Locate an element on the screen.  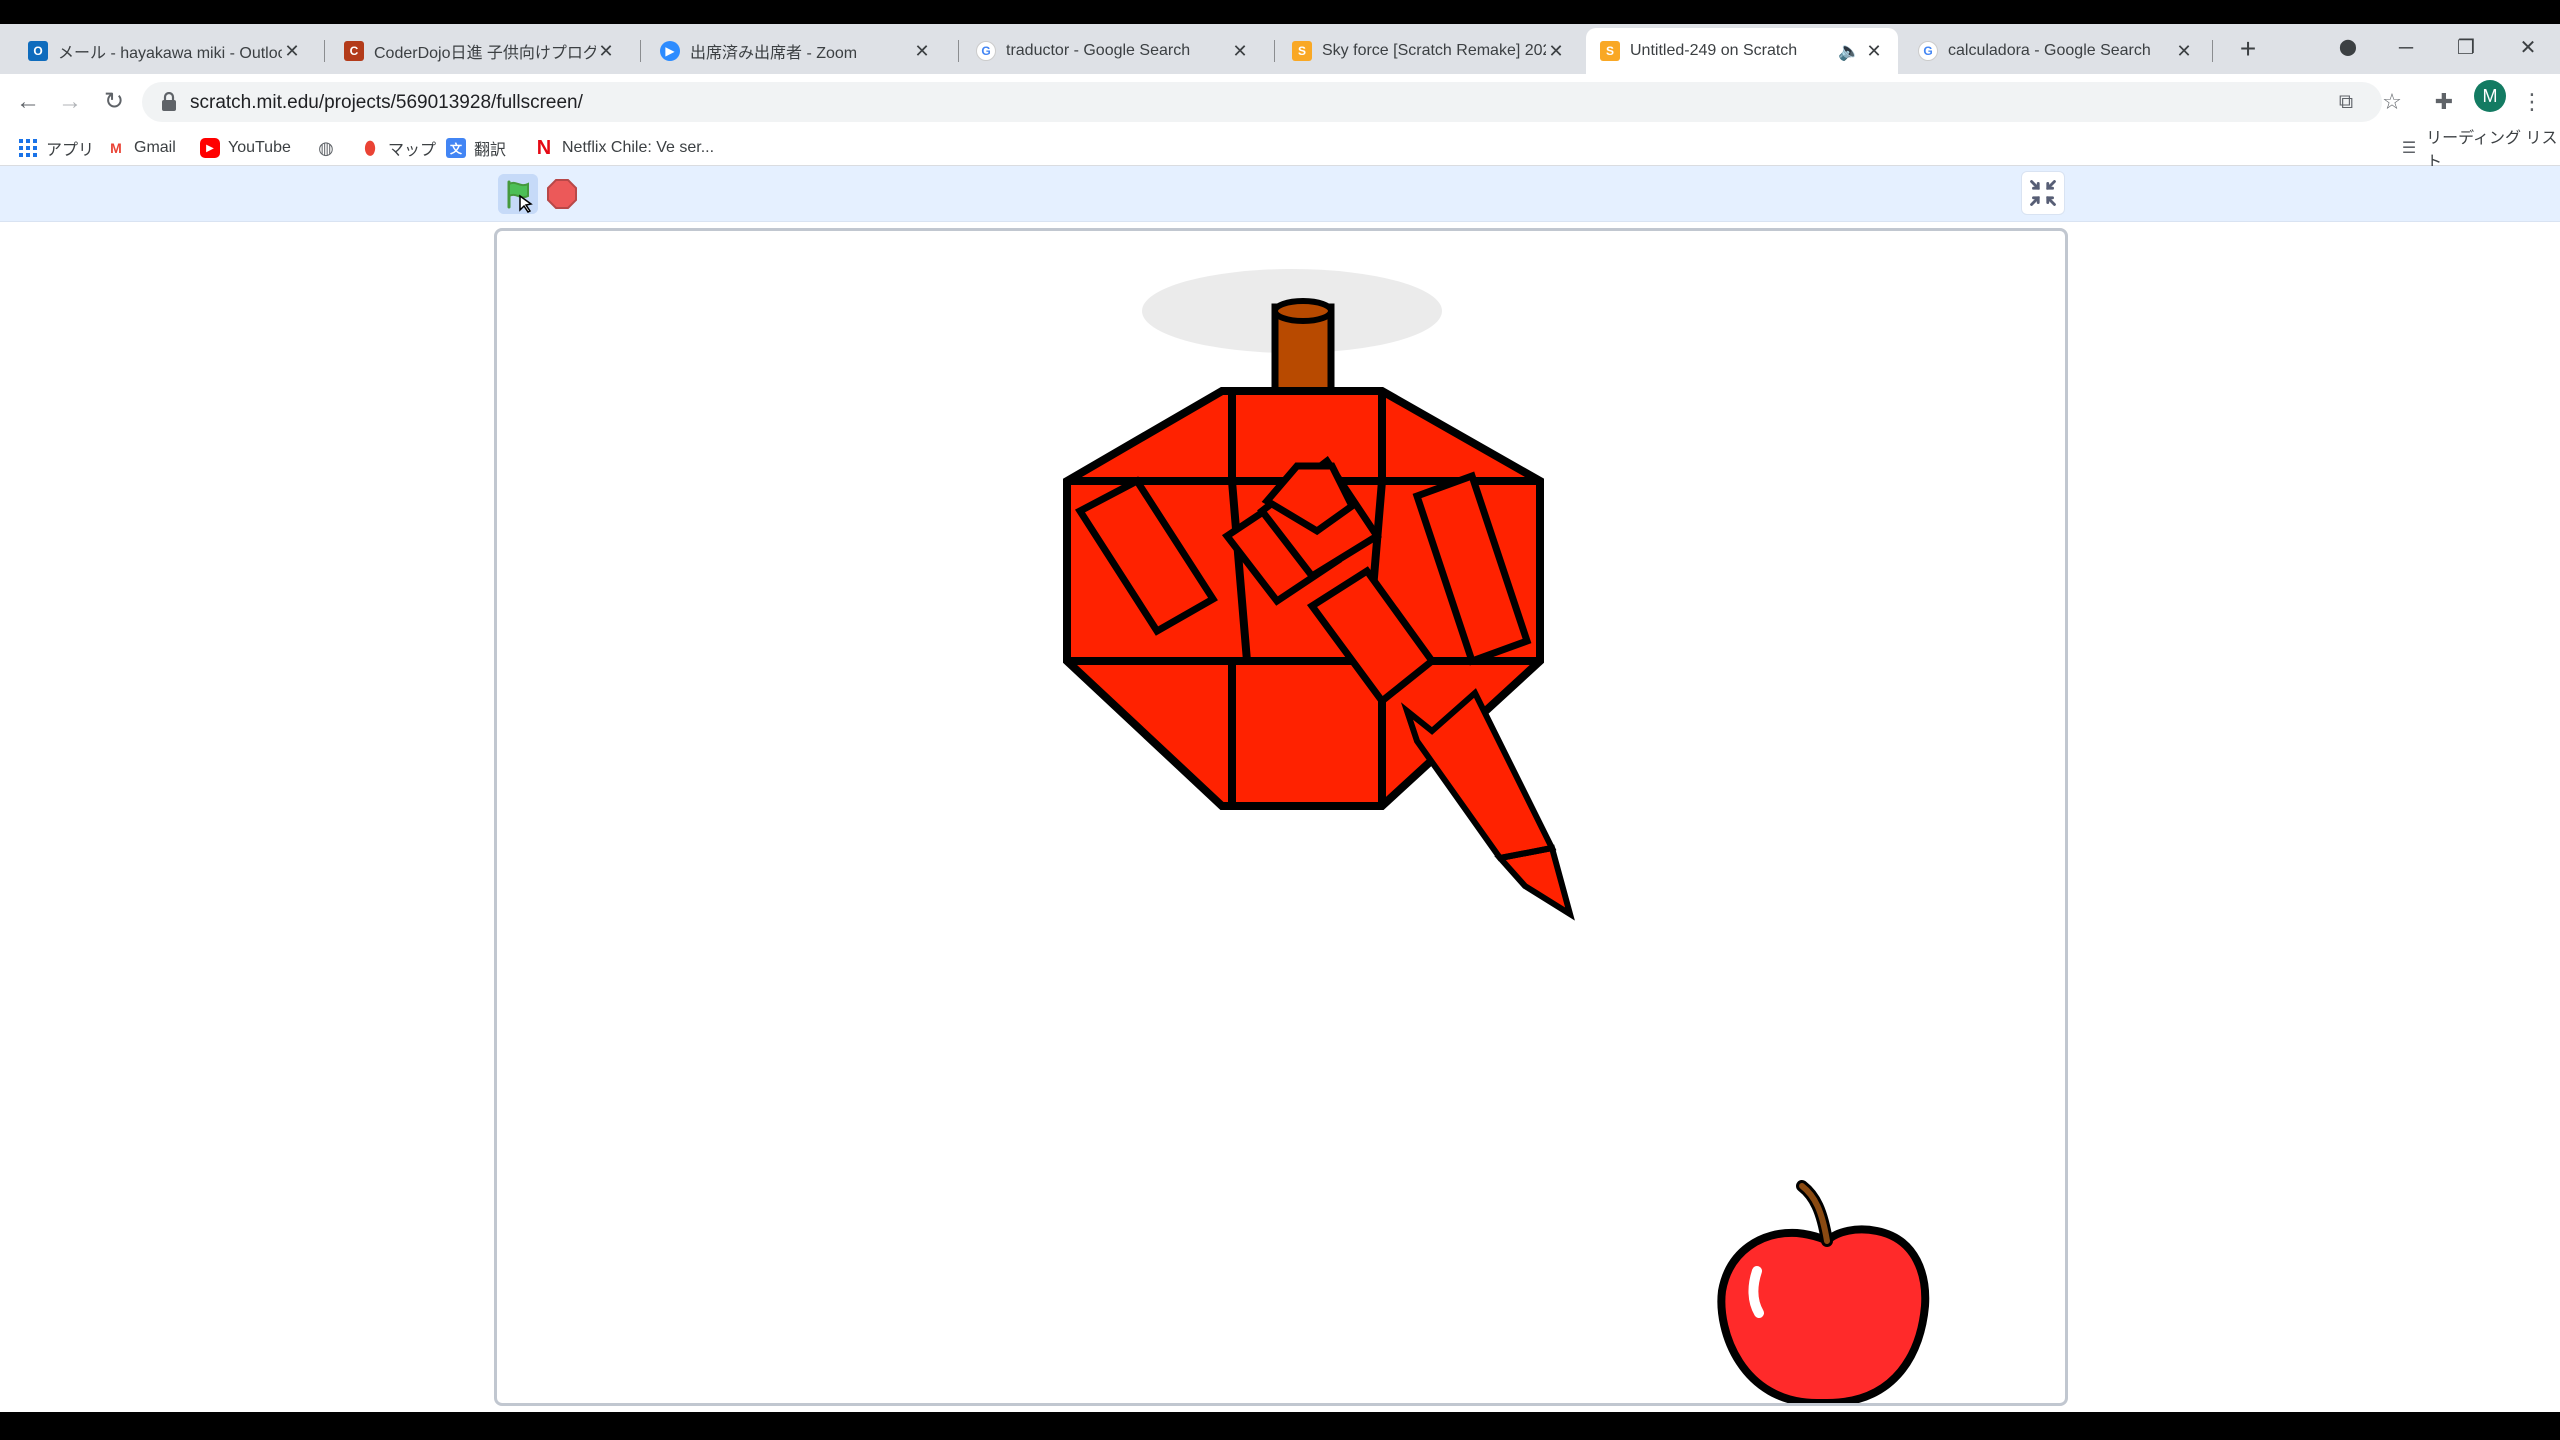
green-flag-icon is located at coordinates (518, 194).